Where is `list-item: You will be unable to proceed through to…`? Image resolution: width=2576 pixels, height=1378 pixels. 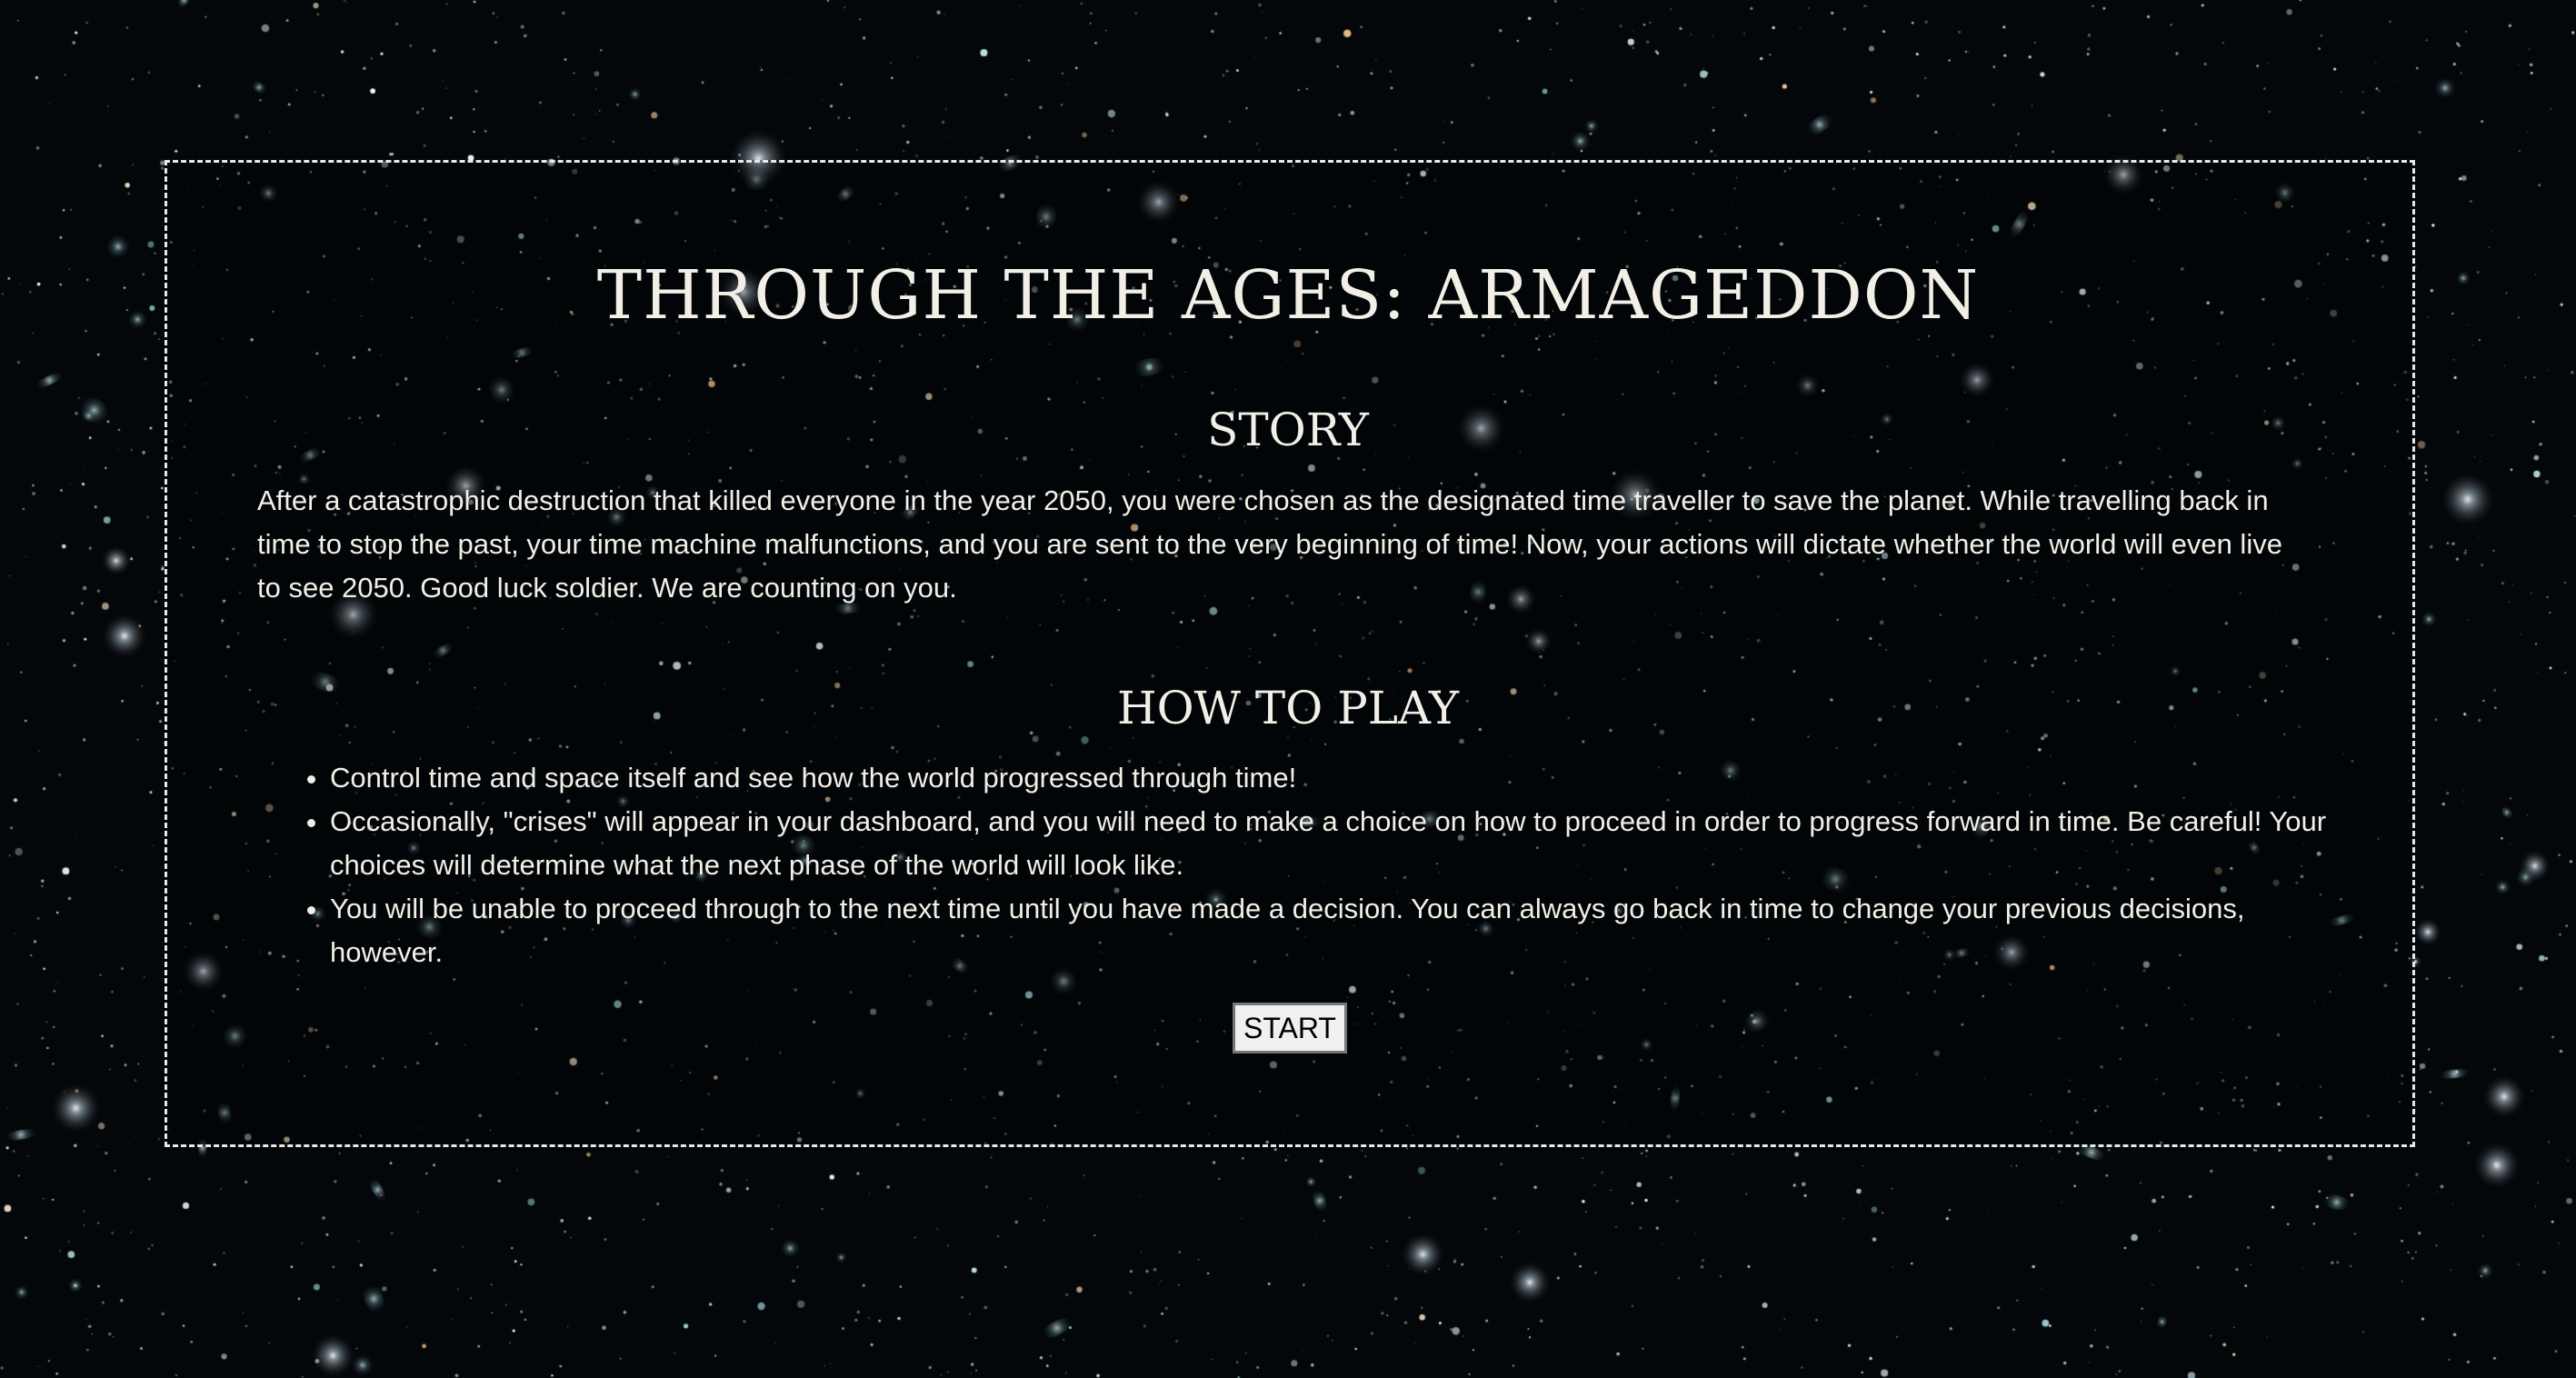 list-item: You will be unable to proceed through to… is located at coordinates (1330, 931).